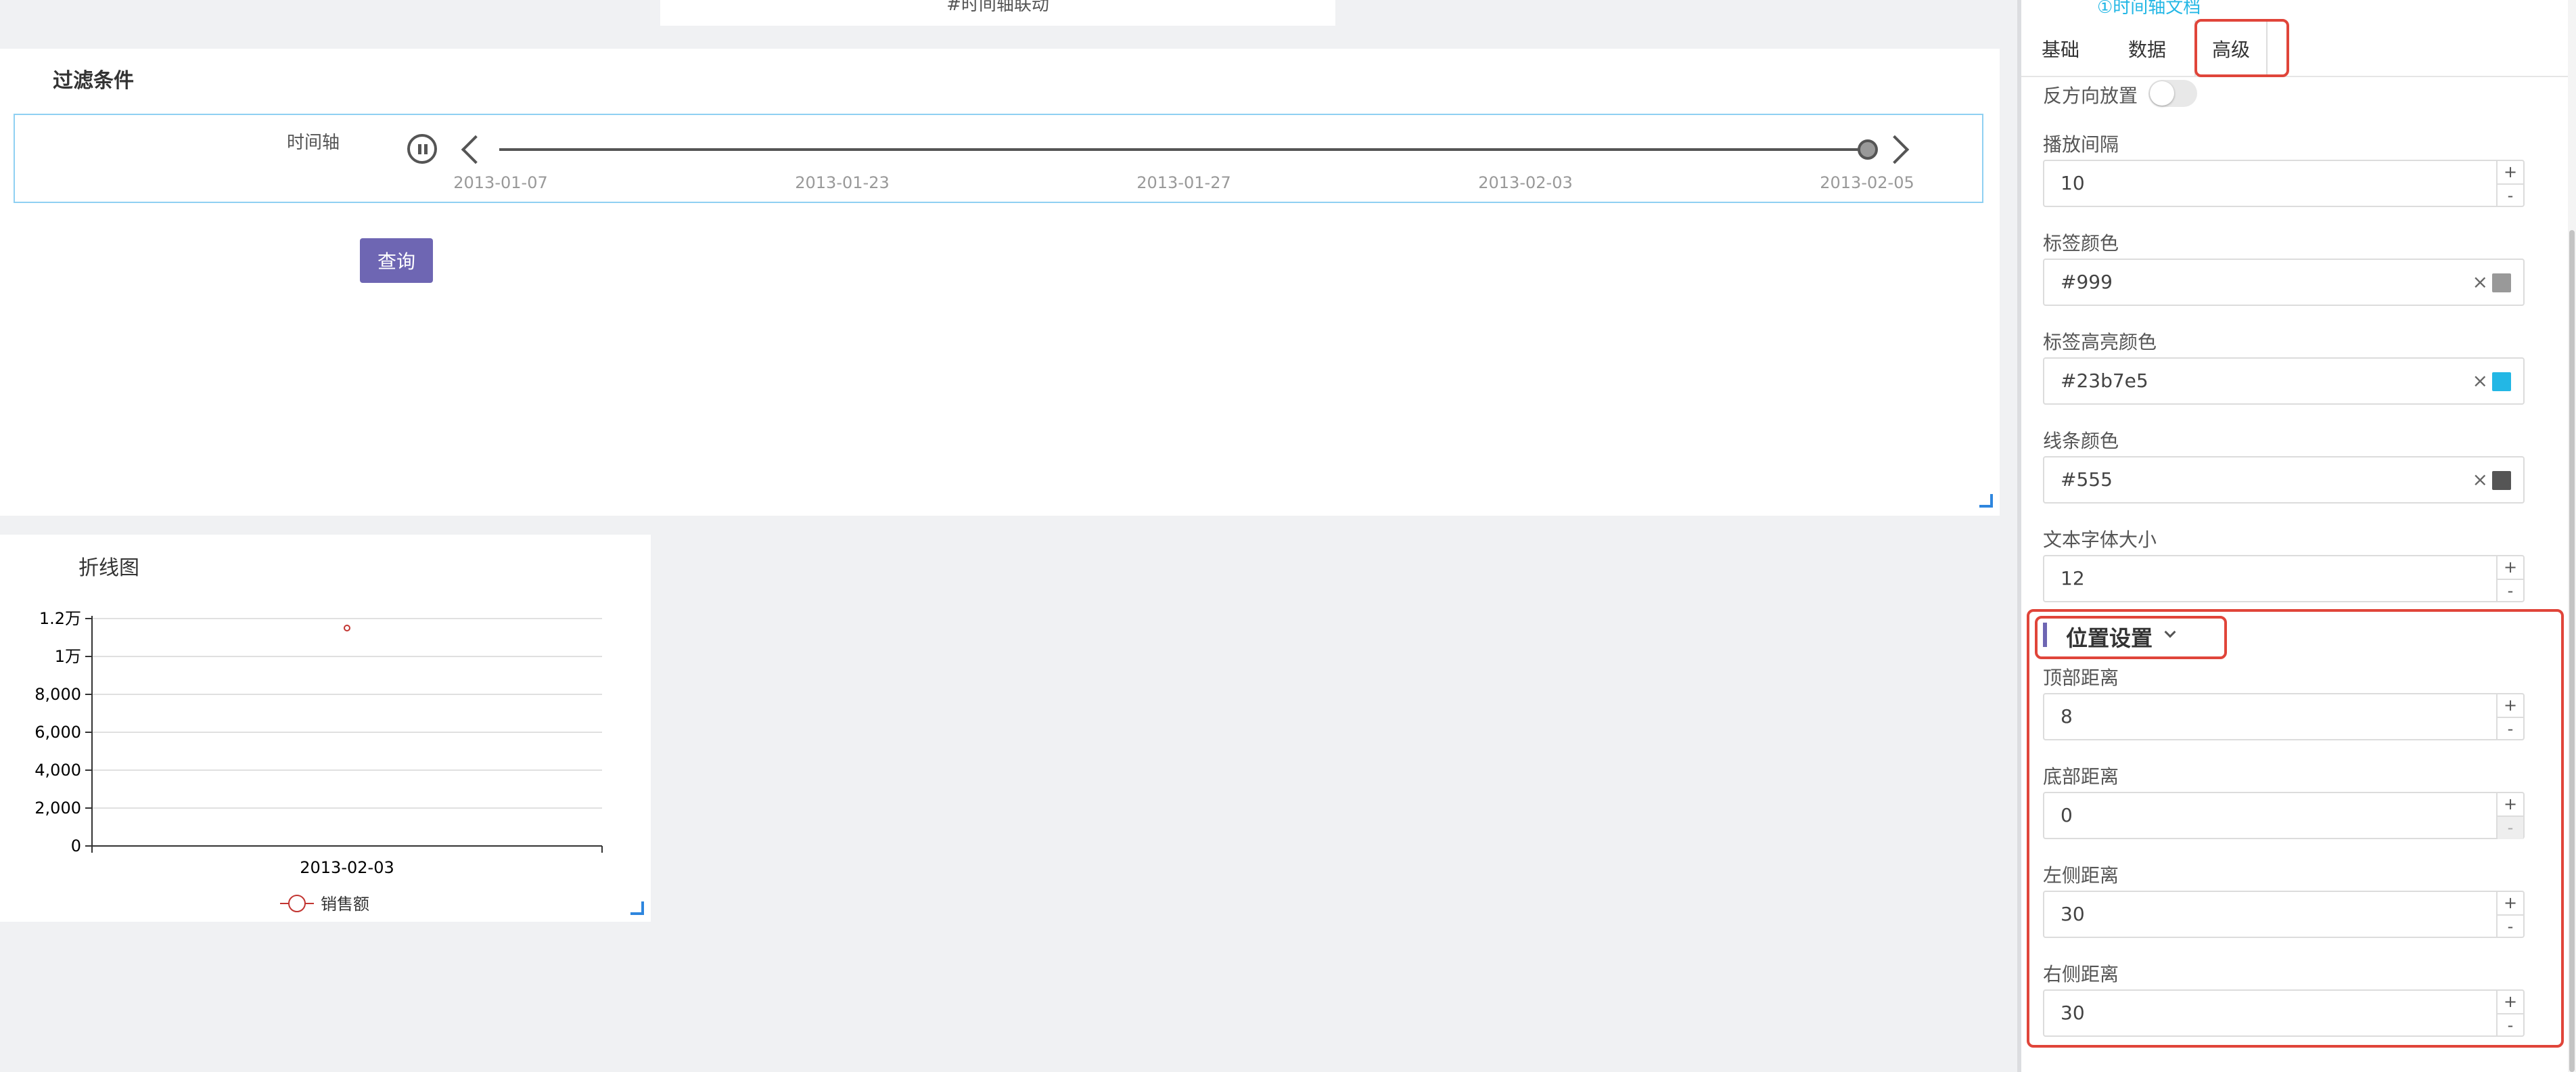 The image size is (2576, 1072). What do you see at coordinates (2284, 282) in the screenshot?
I see `label-color-input: #999 ×` at bounding box center [2284, 282].